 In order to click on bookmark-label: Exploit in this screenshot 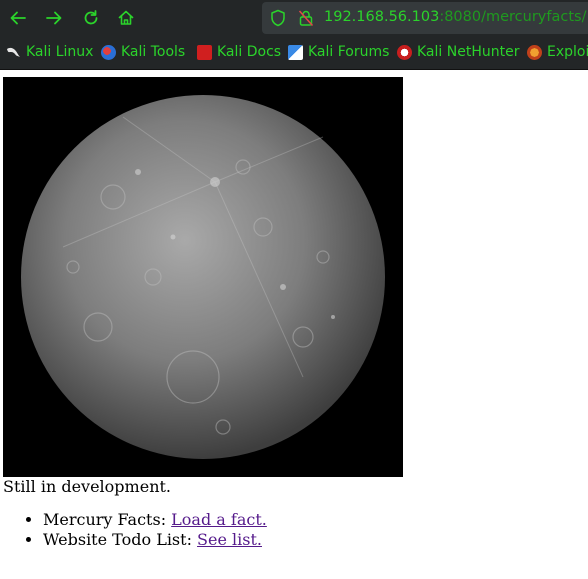, I will do `click(567, 52)`.